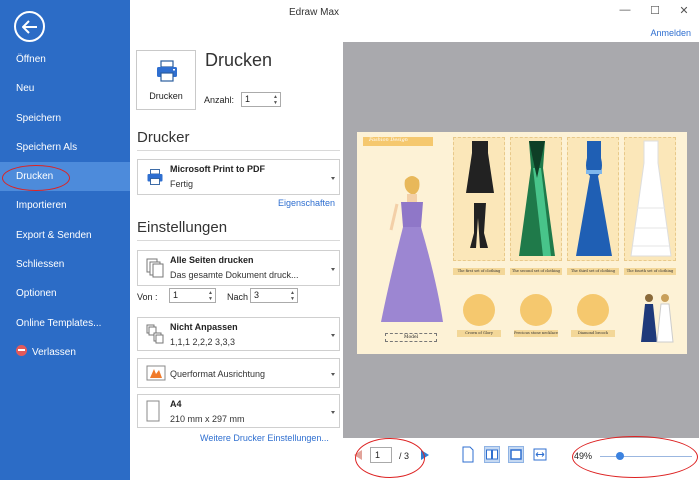 Image resolution: width=699 pixels, height=480 pixels. I want to click on clothing-caption: The third set of clothing, so click(593, 271).